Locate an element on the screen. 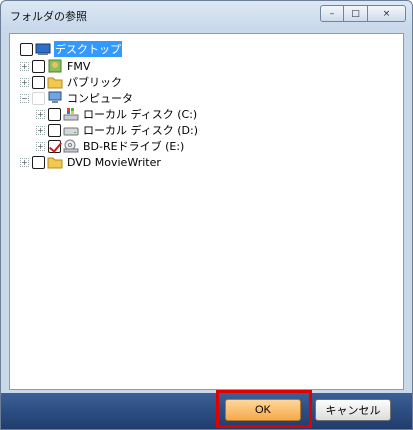 The image size is (413, 430). close-icon: × is located at coordinates (386, 13).